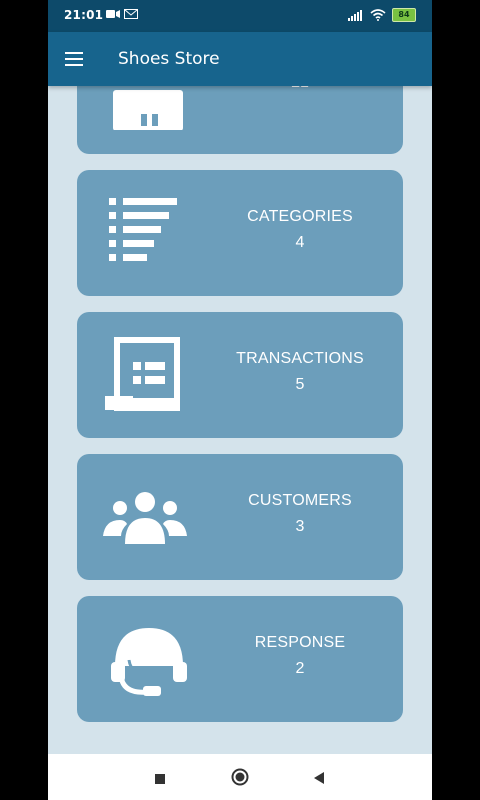 This screenshot has height=800, width=480. I want to click on card-label: CUSTOMERS, so click(300, 500).